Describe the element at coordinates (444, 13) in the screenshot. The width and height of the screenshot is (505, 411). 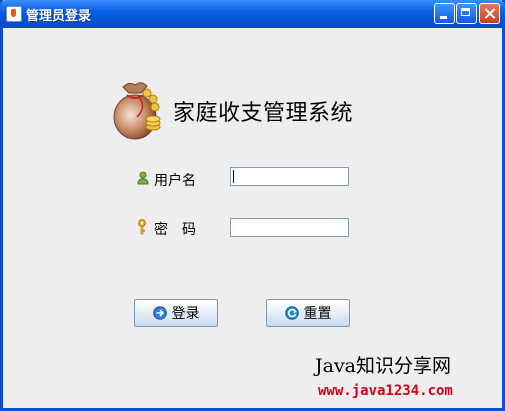
I see `minimize-button` at that location.